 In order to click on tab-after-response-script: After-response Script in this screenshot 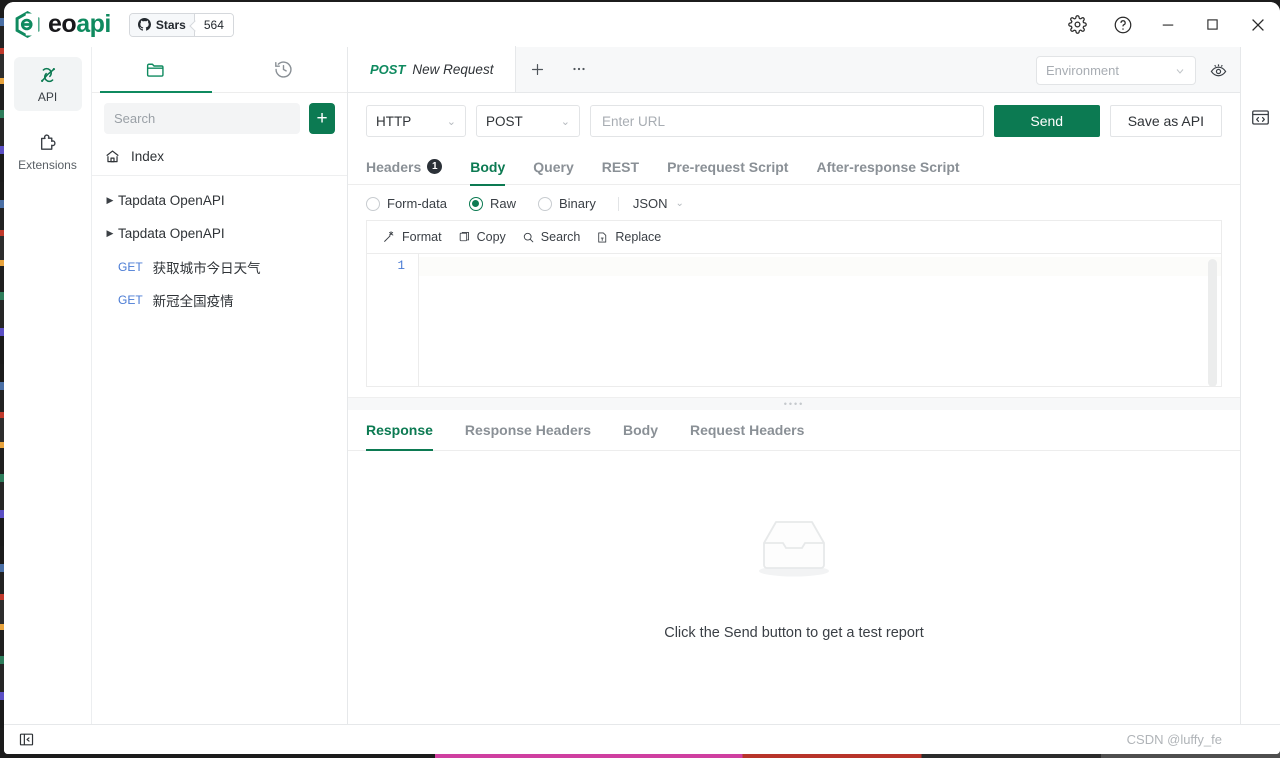, I will do `click(887, 167)`.